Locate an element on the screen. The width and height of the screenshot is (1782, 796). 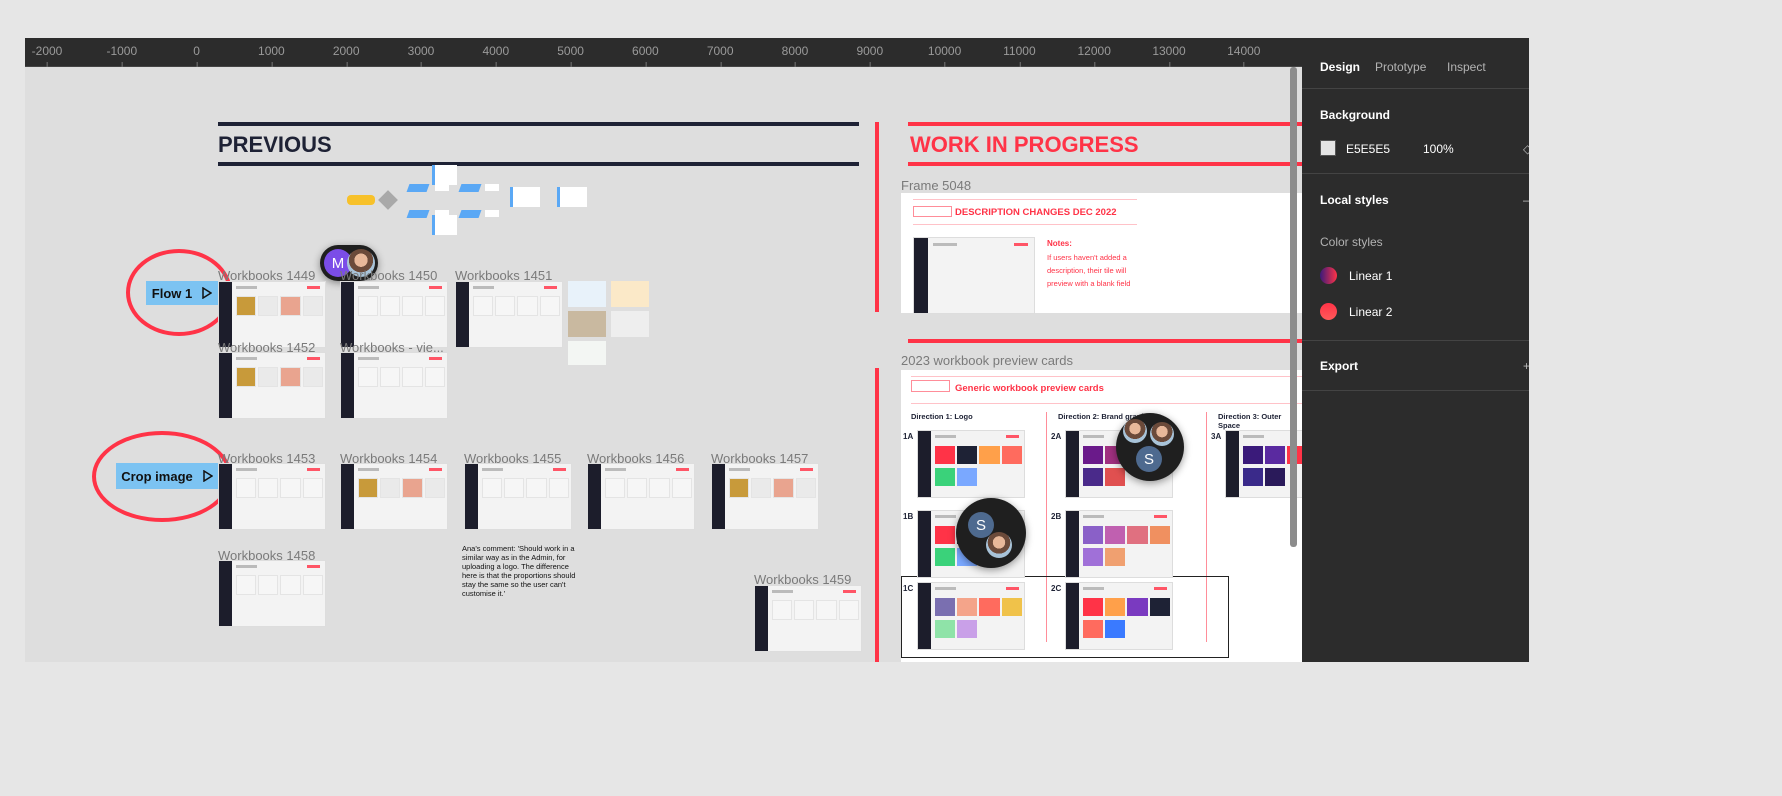
flowchart-start is located at coordinates (361, 200).